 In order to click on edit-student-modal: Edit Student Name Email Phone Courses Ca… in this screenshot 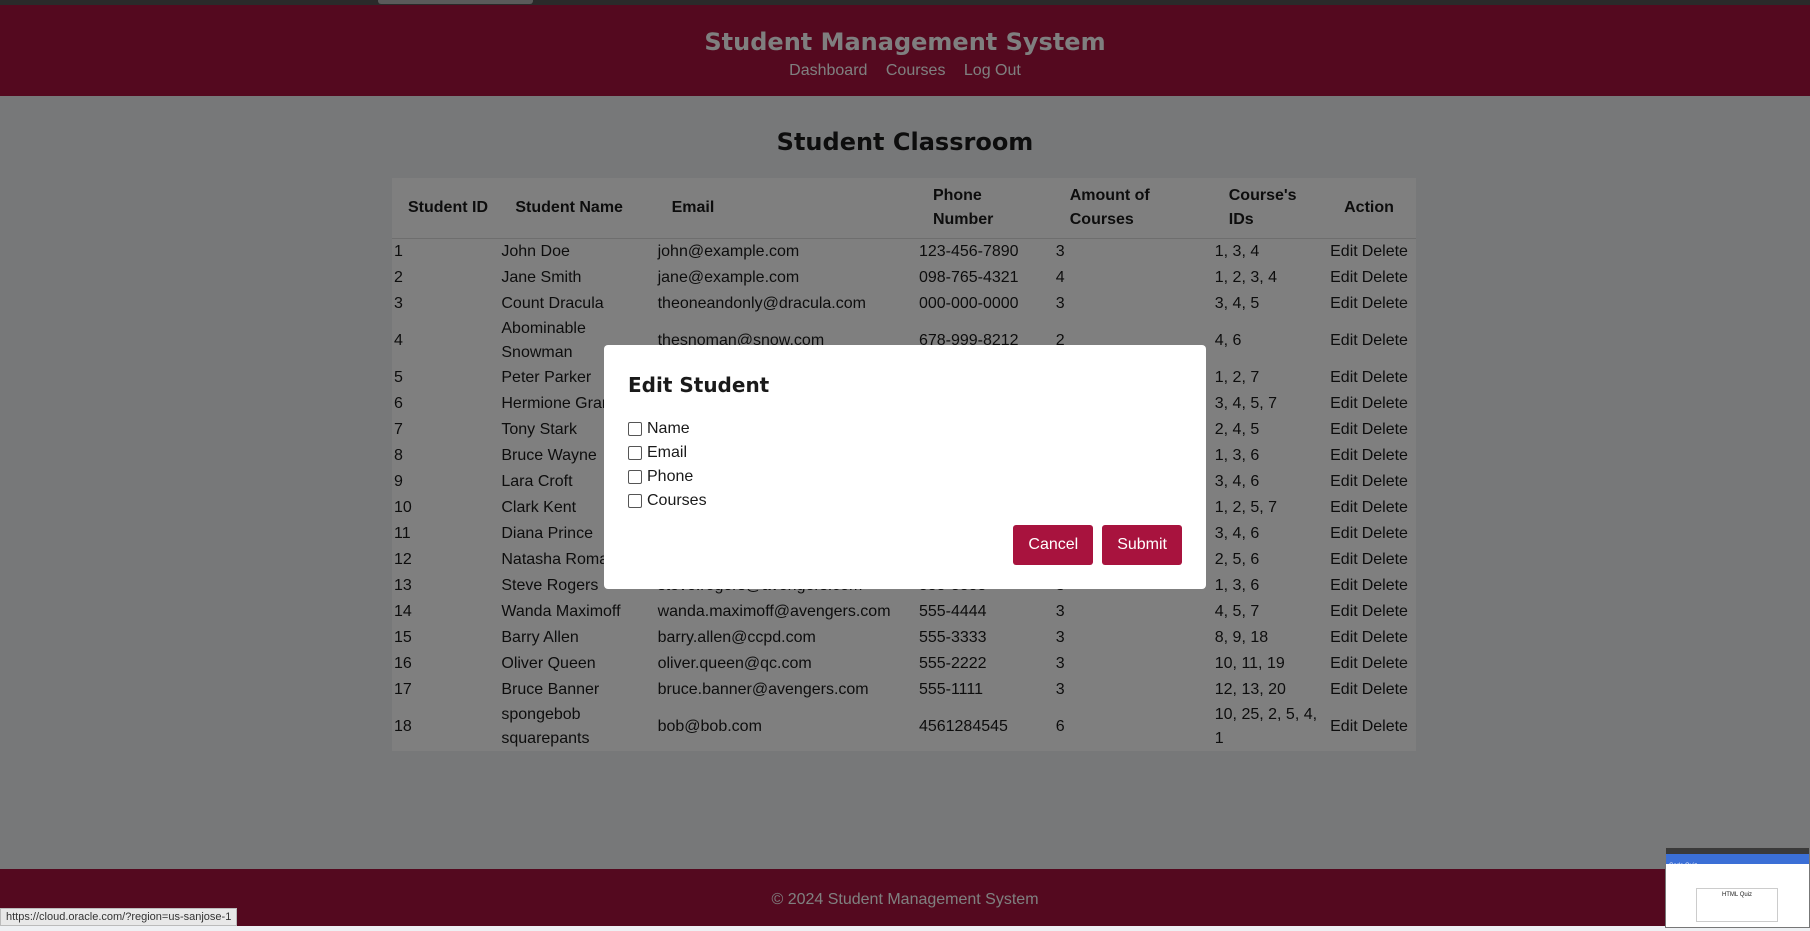, I will do `click(905, 467)`.